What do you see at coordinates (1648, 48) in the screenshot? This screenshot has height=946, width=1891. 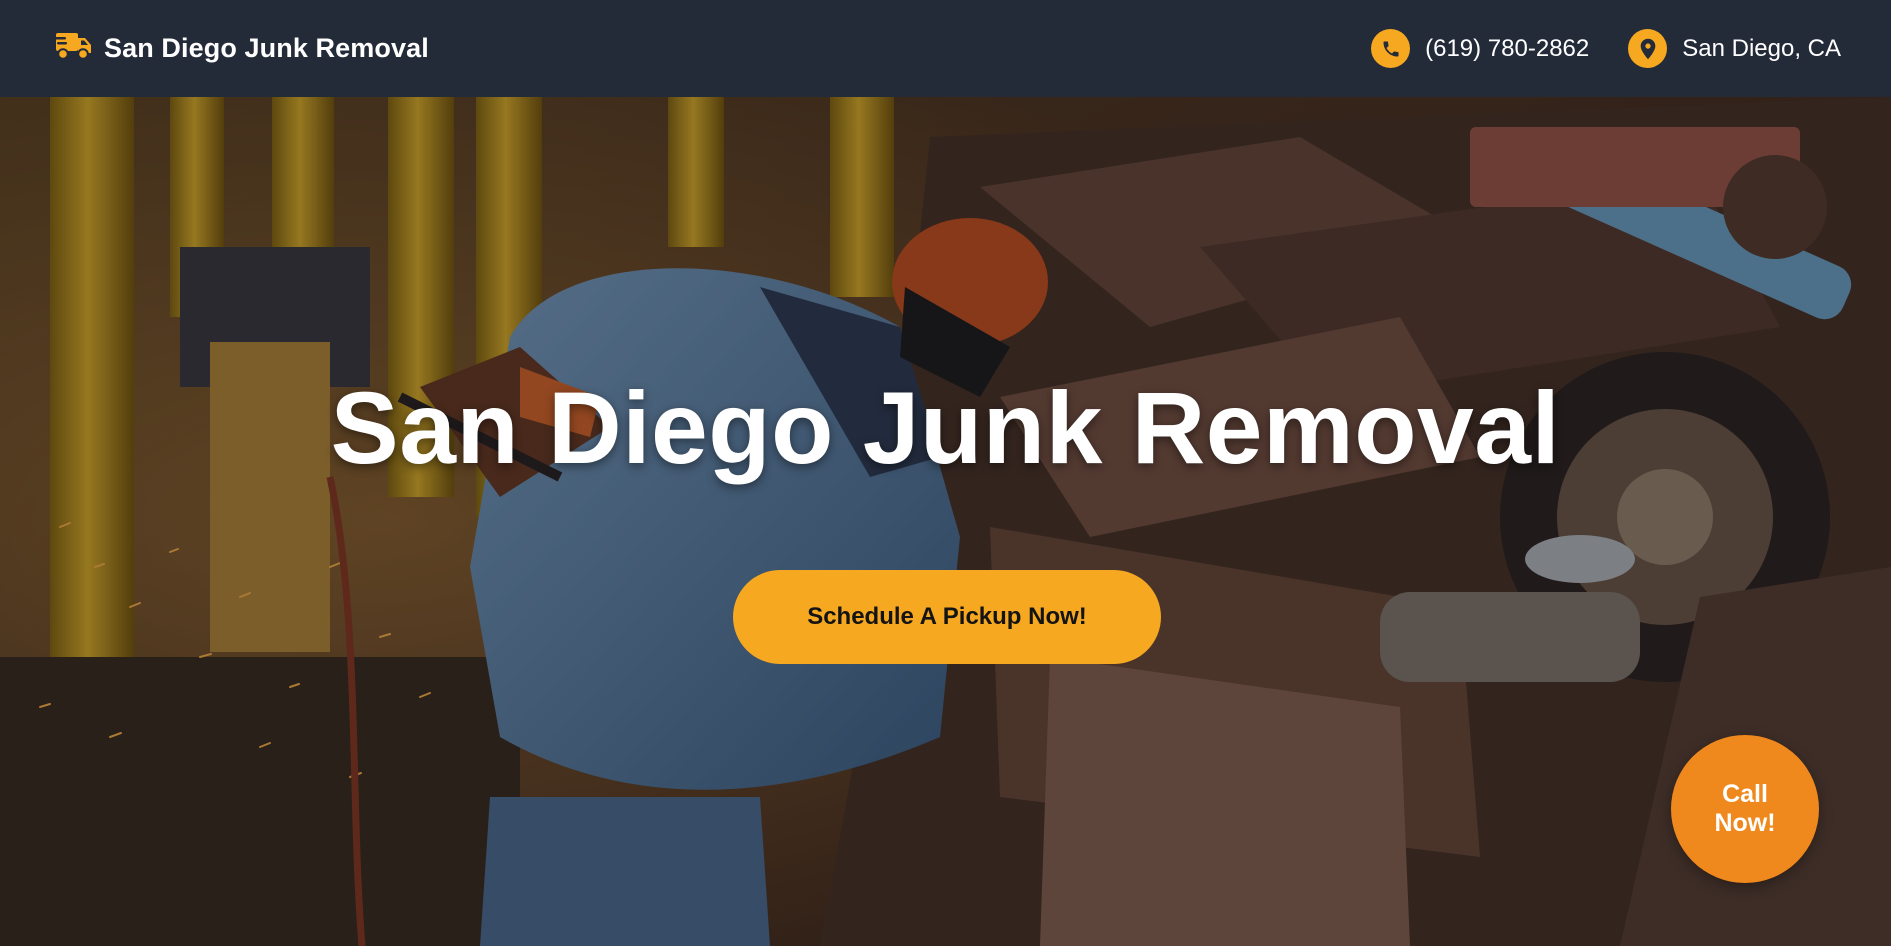 I see `map-pin-icon` at bounding box center [1648, 48].